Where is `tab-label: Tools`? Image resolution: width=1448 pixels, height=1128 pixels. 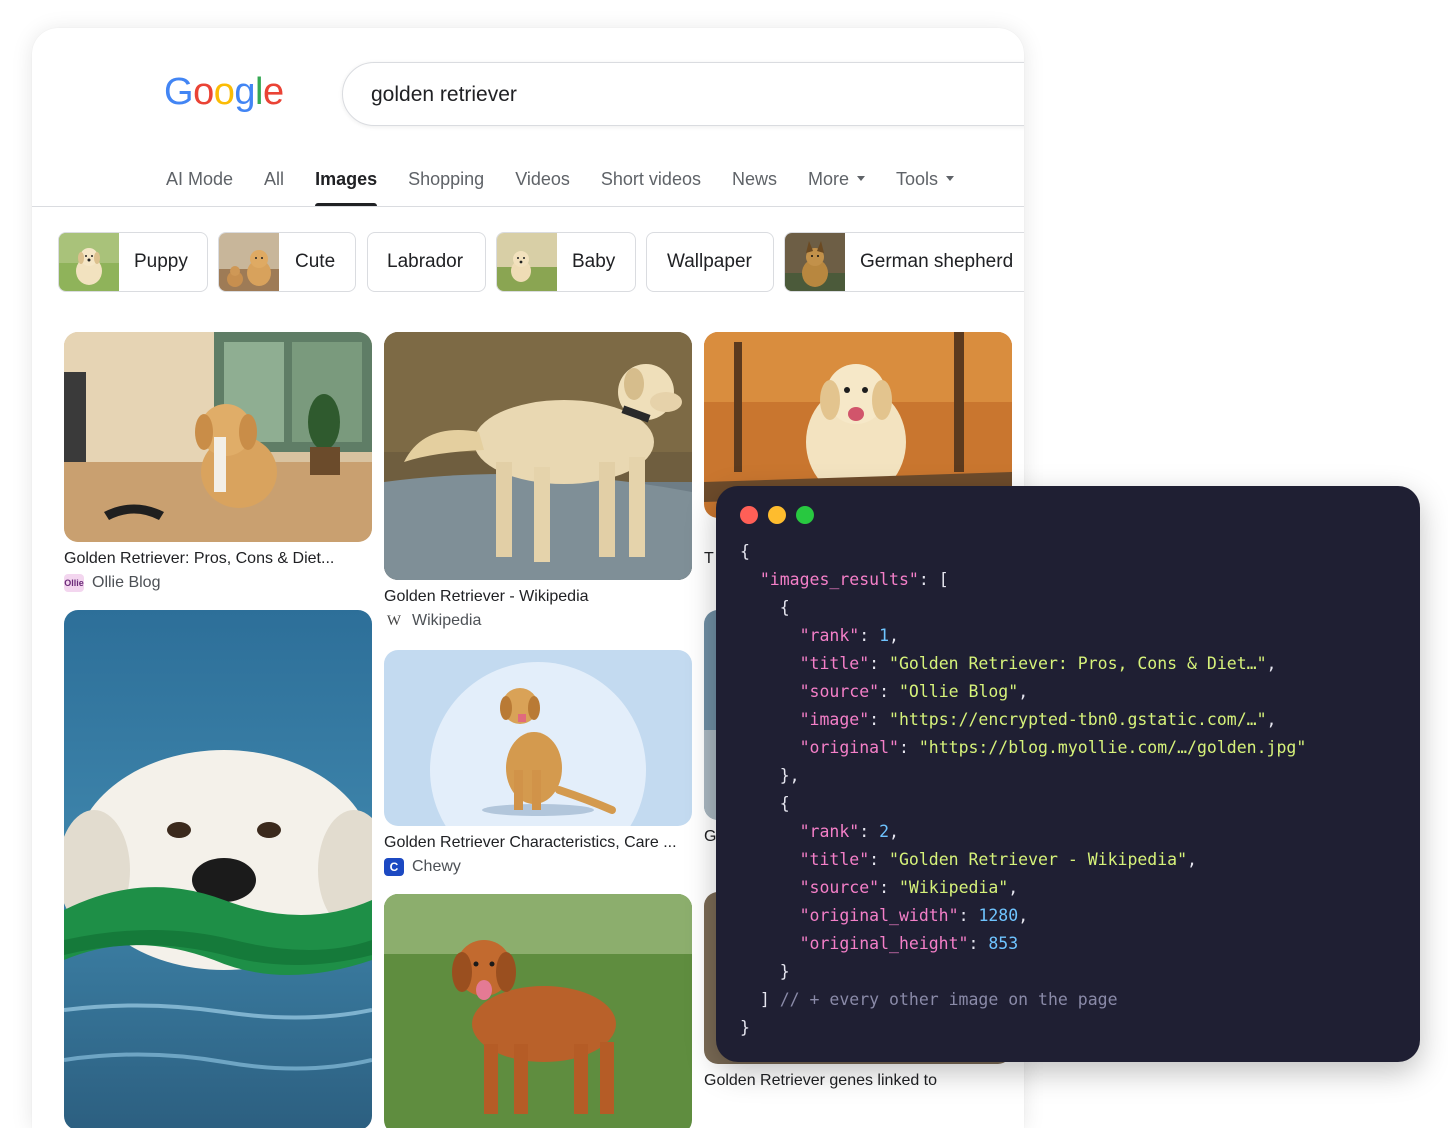 tab-label: Tools is located at coordinates (917, 179).